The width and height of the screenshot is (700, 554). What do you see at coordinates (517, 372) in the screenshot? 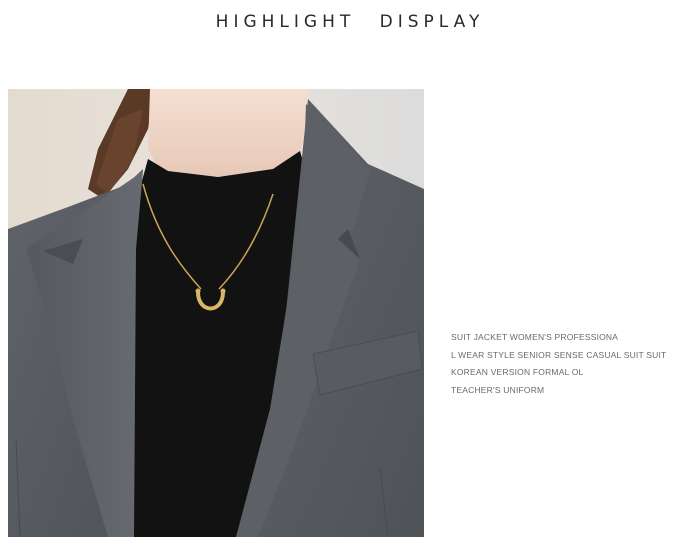
I see `description-line: KOREAN VERSION FORMAL OL` at bounding box center [517, 372].